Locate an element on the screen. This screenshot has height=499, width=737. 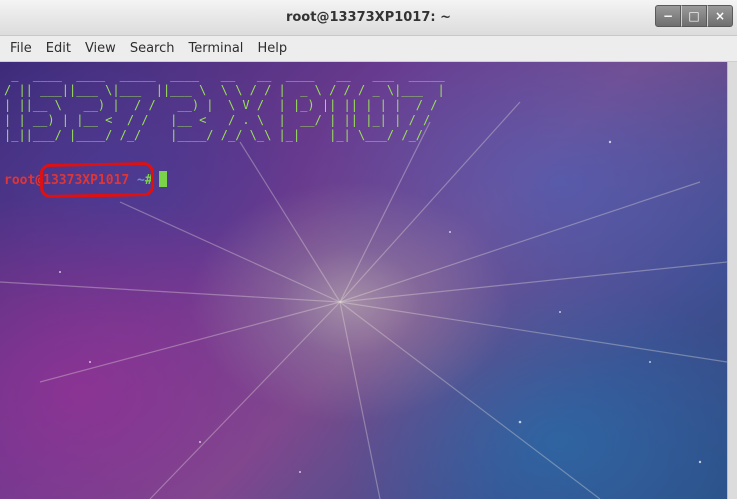
title-bar: root@13373XP1017: ~ − □ × is located at coordinates (368, 18).